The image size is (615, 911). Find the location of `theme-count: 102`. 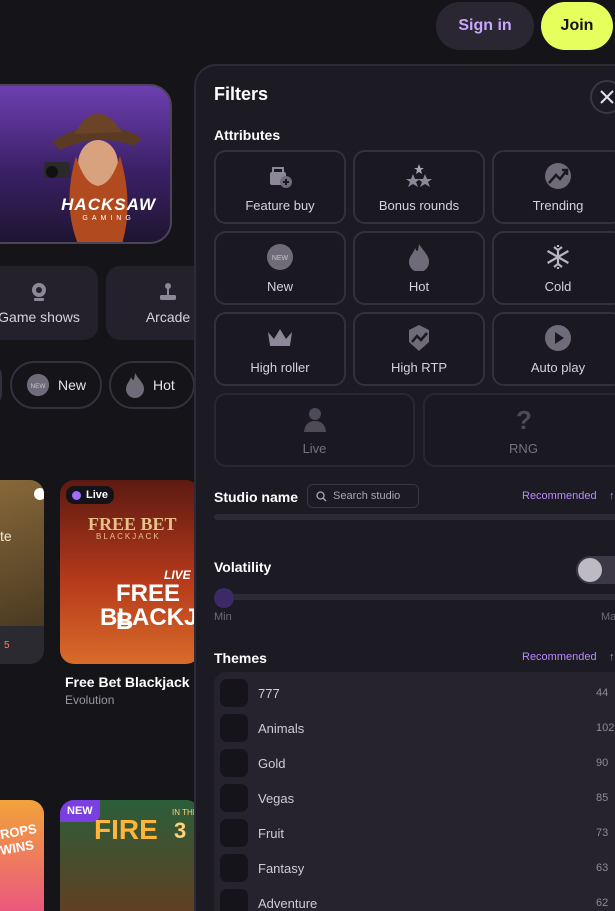

theme-count: 102 is located at coordinates (605, 728).